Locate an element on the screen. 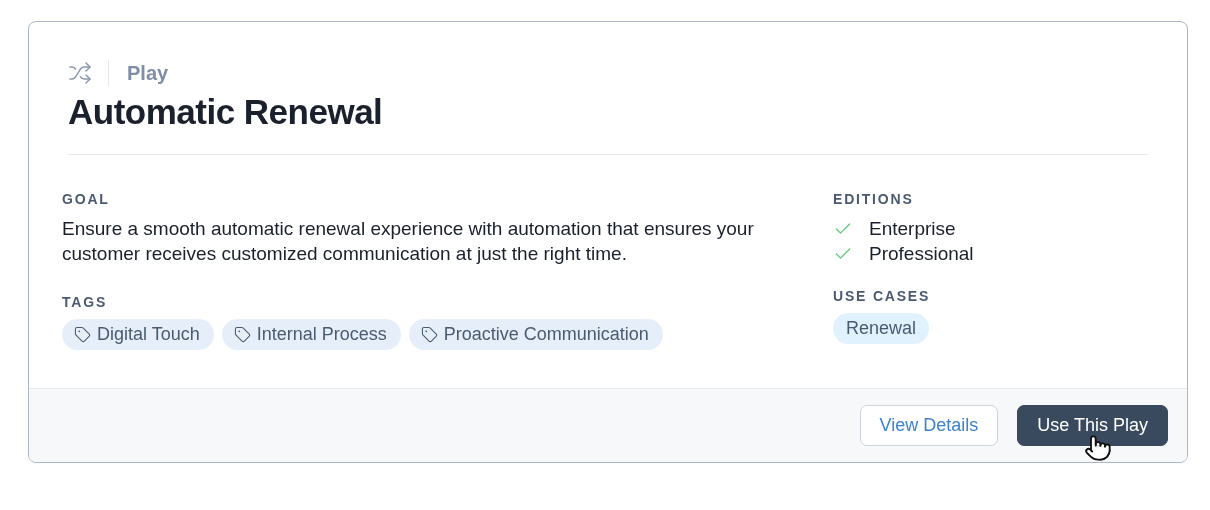 The height and width of the screenshot is (510, 1210). edition-name: Professional is located at coordinates (921, 253).